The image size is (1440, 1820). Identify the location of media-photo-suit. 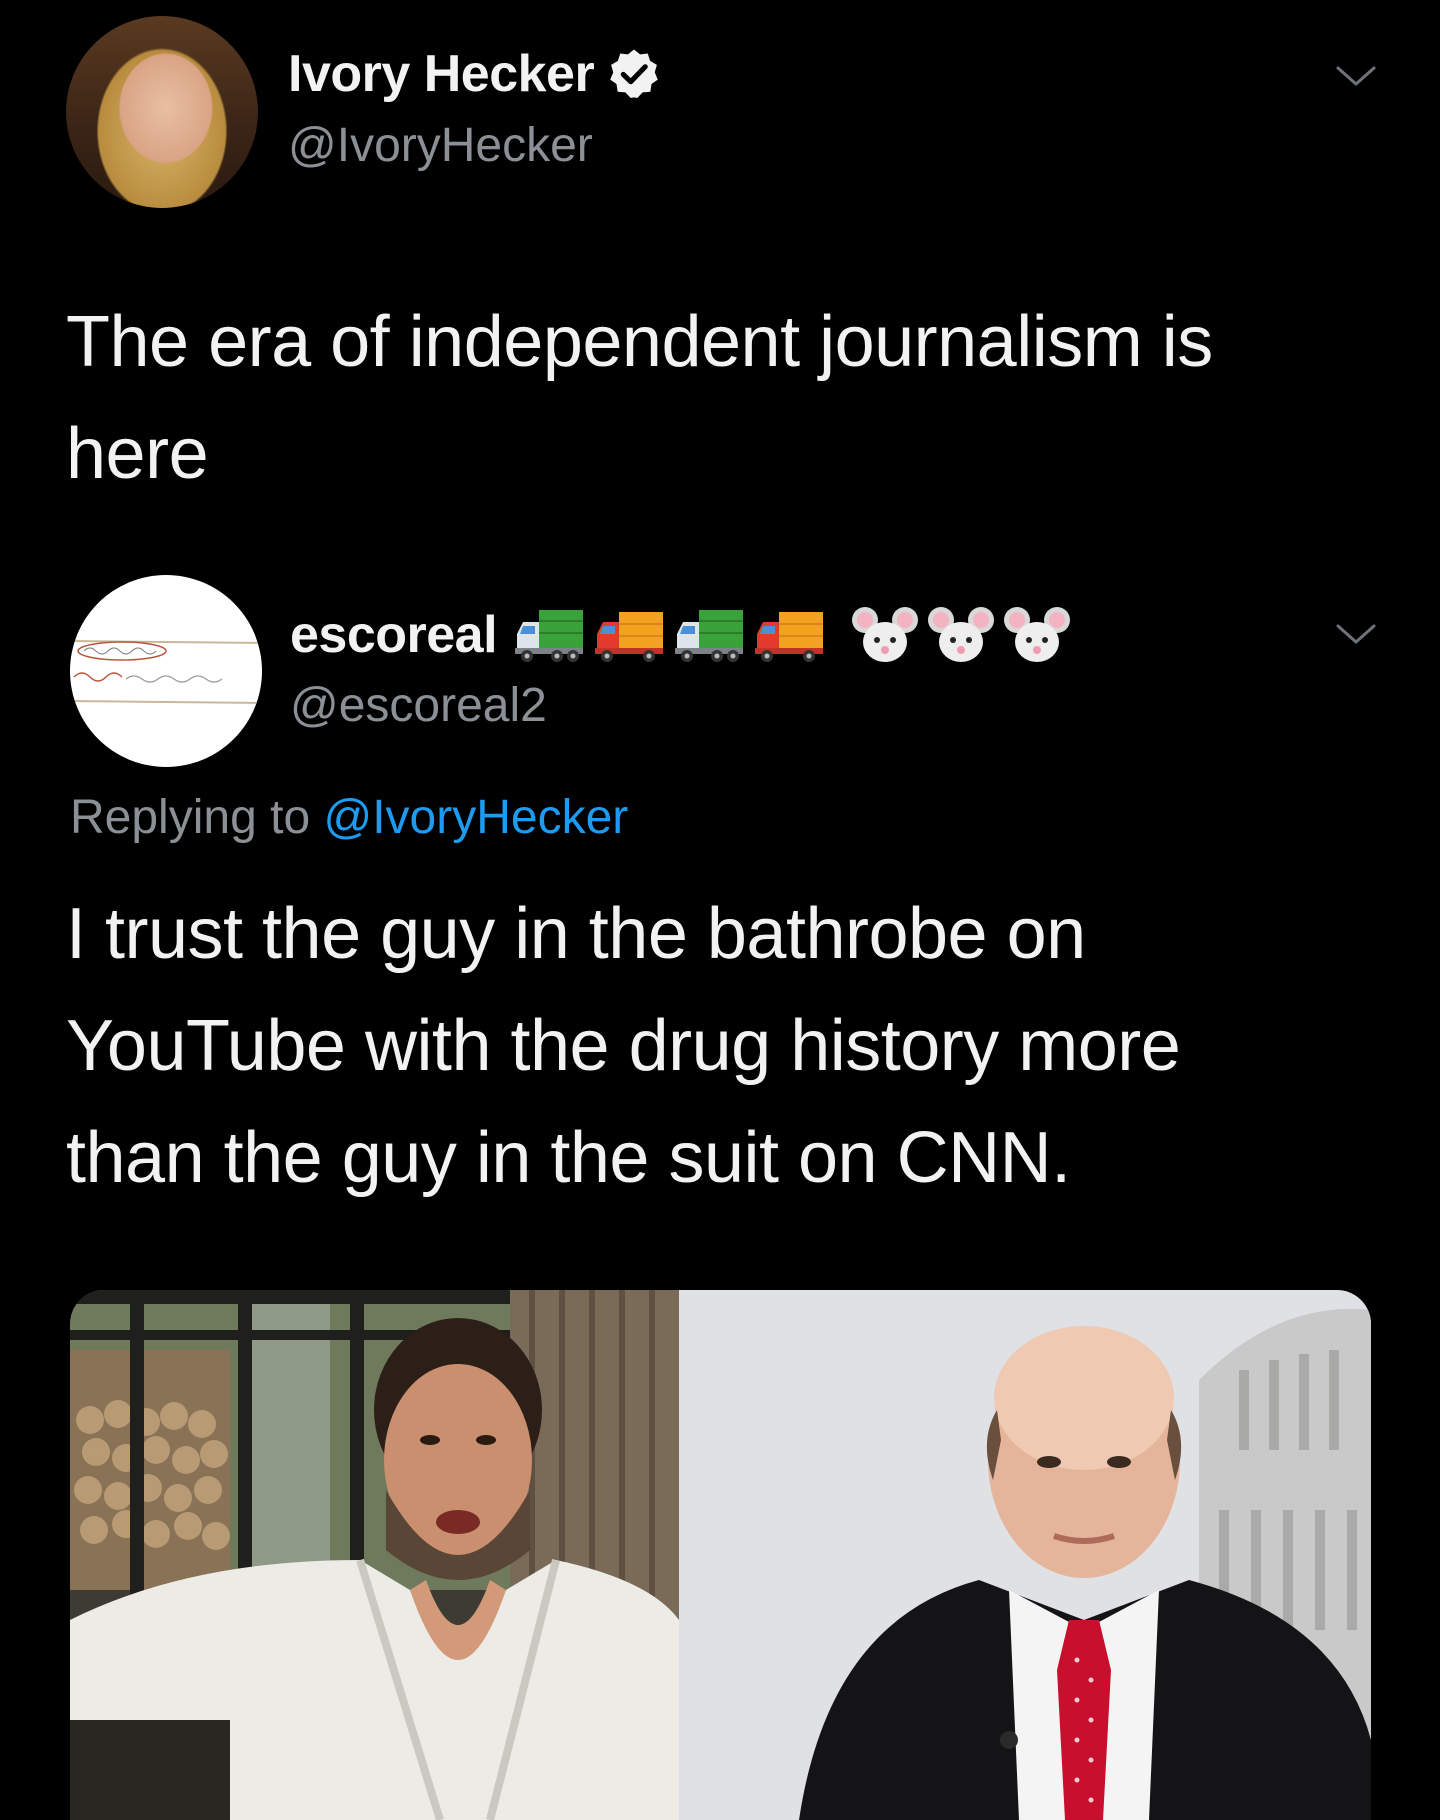
(1025, 1555).